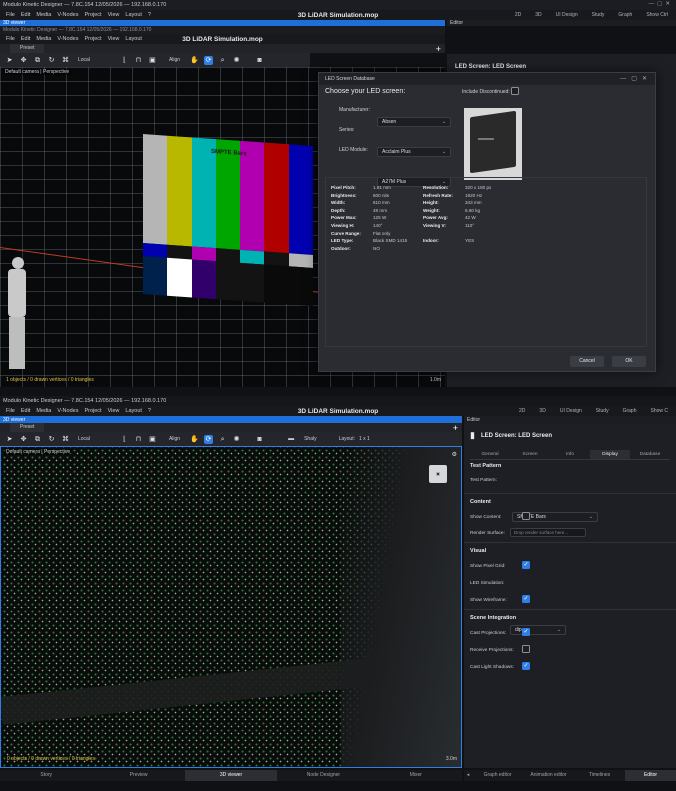  I want to click on tab-preview: Preview, so click(138, 775).